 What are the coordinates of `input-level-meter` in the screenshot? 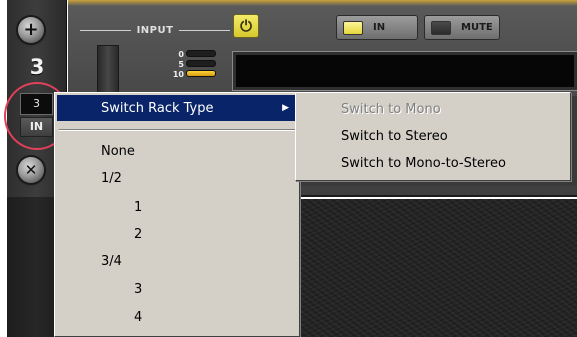 It's located at (201, 65).